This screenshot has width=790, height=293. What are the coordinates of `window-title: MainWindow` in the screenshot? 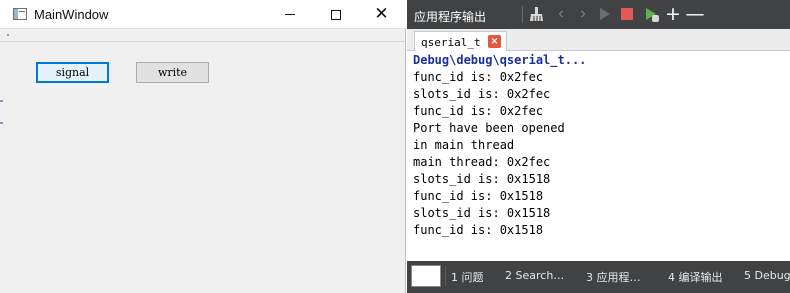 It's located at (71, 14).